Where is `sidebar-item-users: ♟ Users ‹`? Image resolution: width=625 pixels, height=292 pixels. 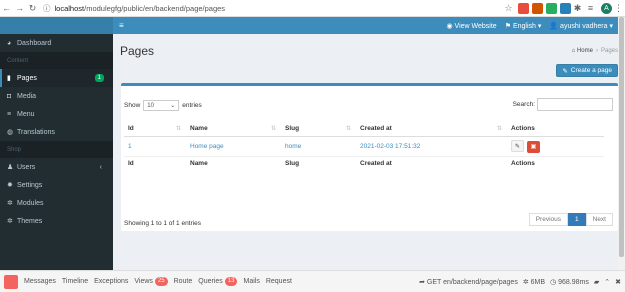 sidebar-item-users: ♟ Users ‹ is located at coordinates (56, 167).